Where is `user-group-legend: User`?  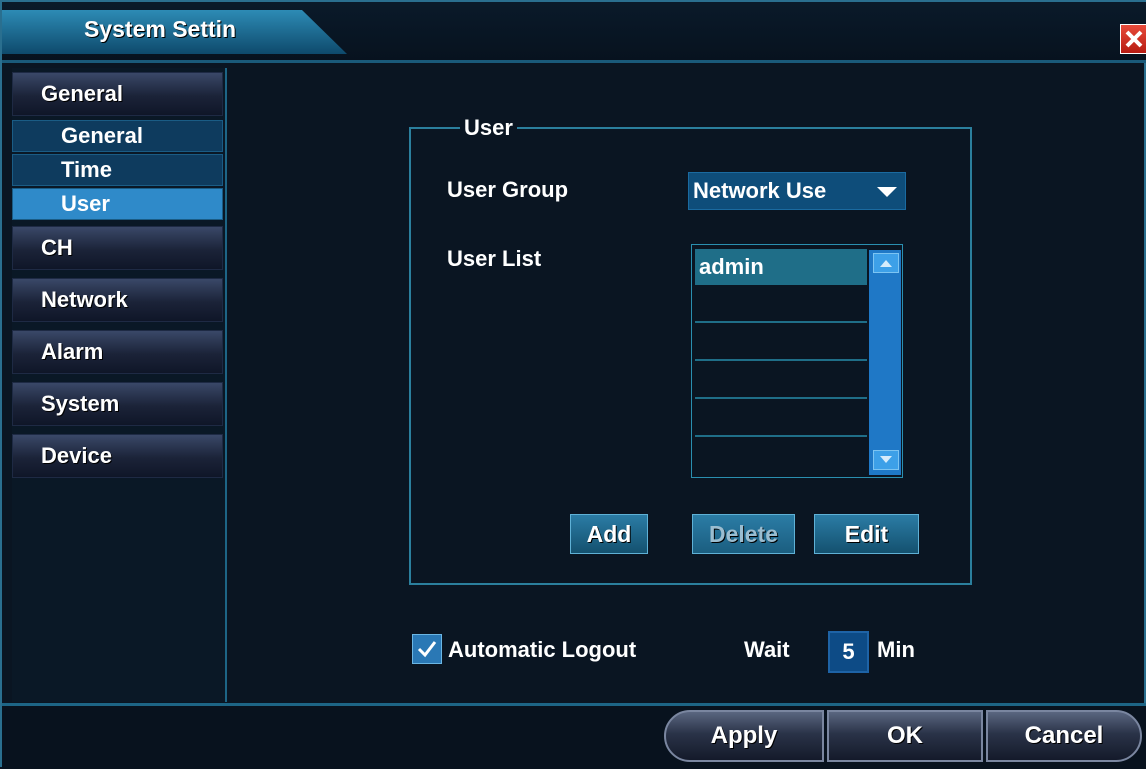
user-group-legend: User is located at coordinates (488, 128).